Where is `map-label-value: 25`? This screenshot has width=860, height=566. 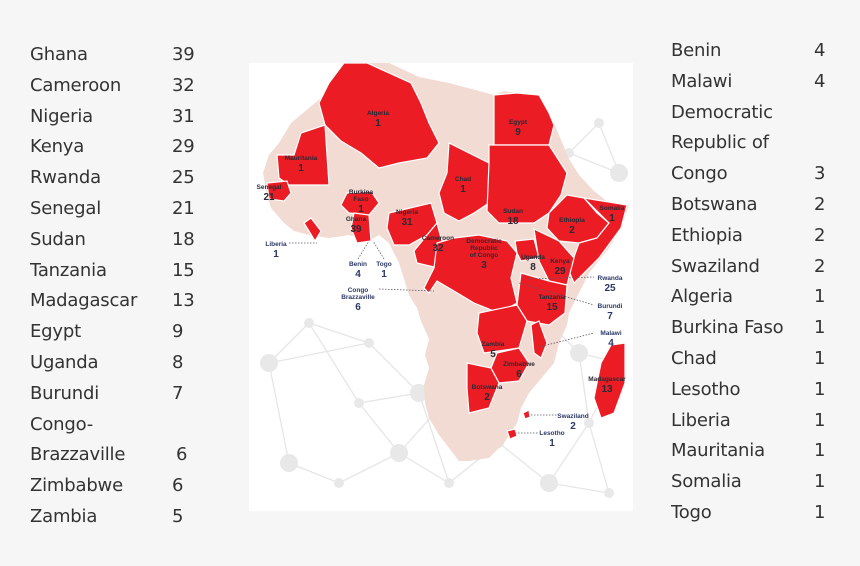
map-label-value: 25 is located at coordinates (610, 288).